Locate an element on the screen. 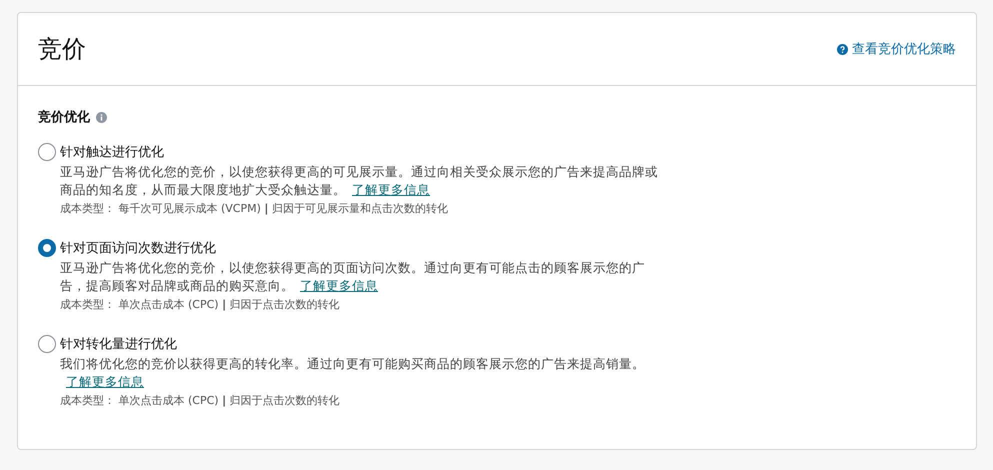 This screenshot has width=993, height=470. help-icon is located at coordinates (842, 49).